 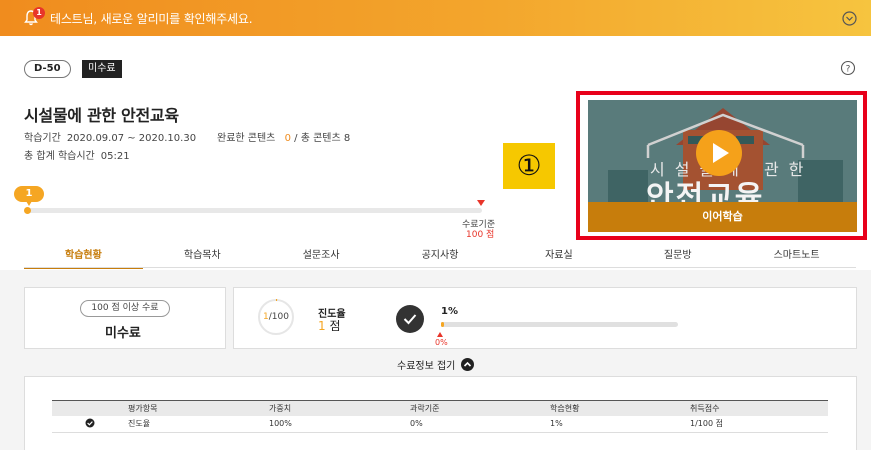 I want to click on completion-status: 미수료, so click(x=123, y=333).